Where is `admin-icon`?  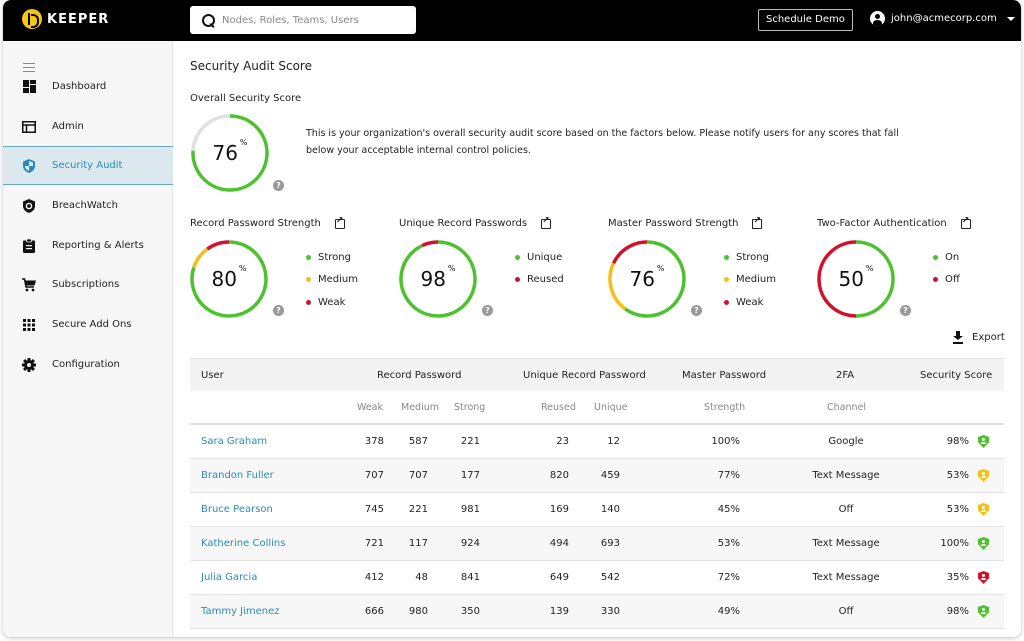
admin-icon is located at coordinates (29, 127).